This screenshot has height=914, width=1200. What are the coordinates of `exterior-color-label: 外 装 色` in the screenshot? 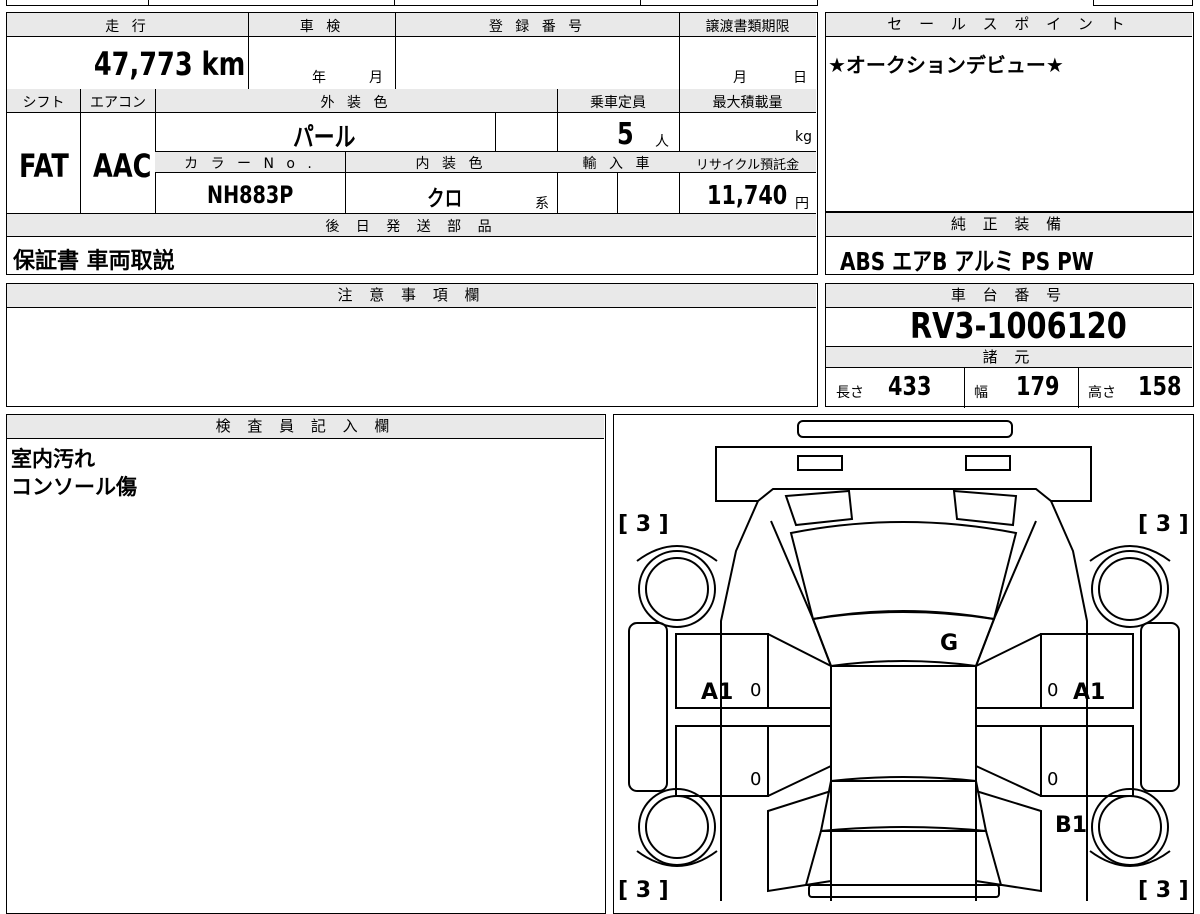 It's located at (356, 103).